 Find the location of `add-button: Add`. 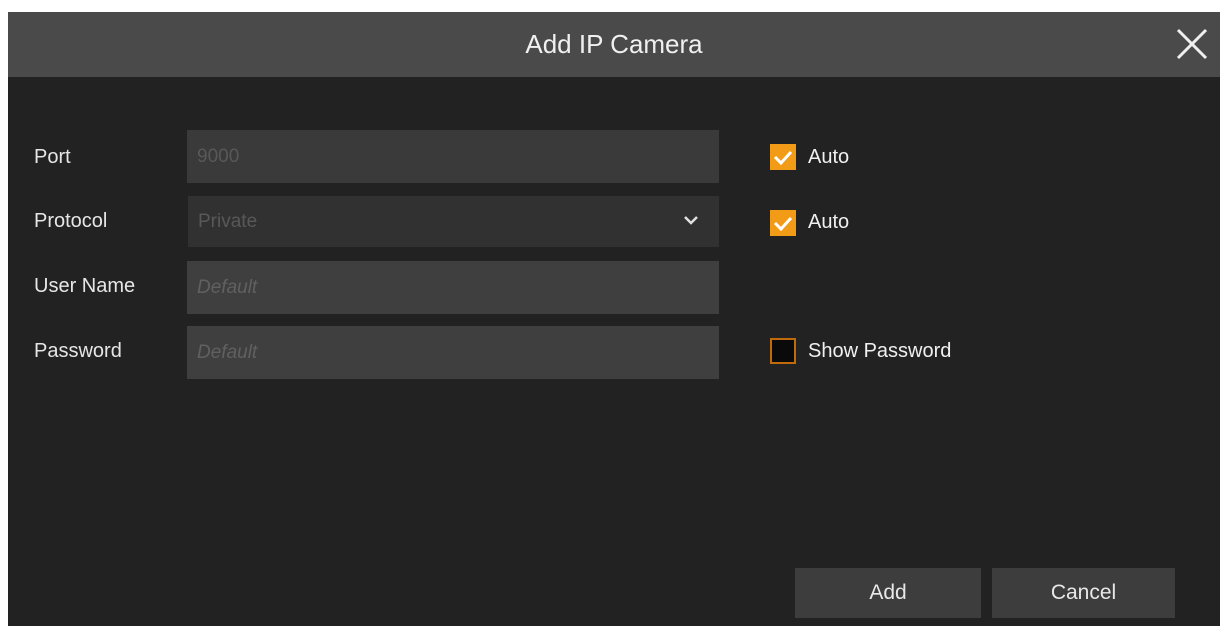

add-button: Add is located at coordinates (888, 593).